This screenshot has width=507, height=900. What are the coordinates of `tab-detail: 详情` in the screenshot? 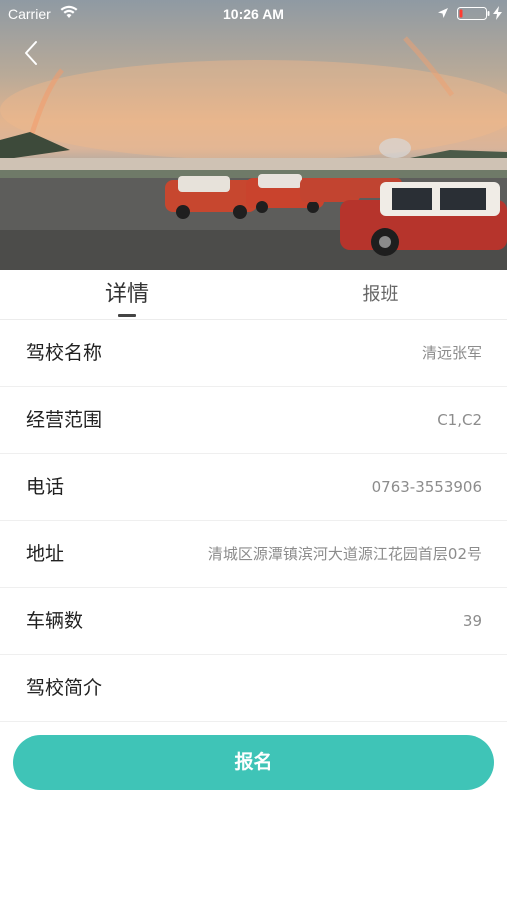 It's located at (127, 295).